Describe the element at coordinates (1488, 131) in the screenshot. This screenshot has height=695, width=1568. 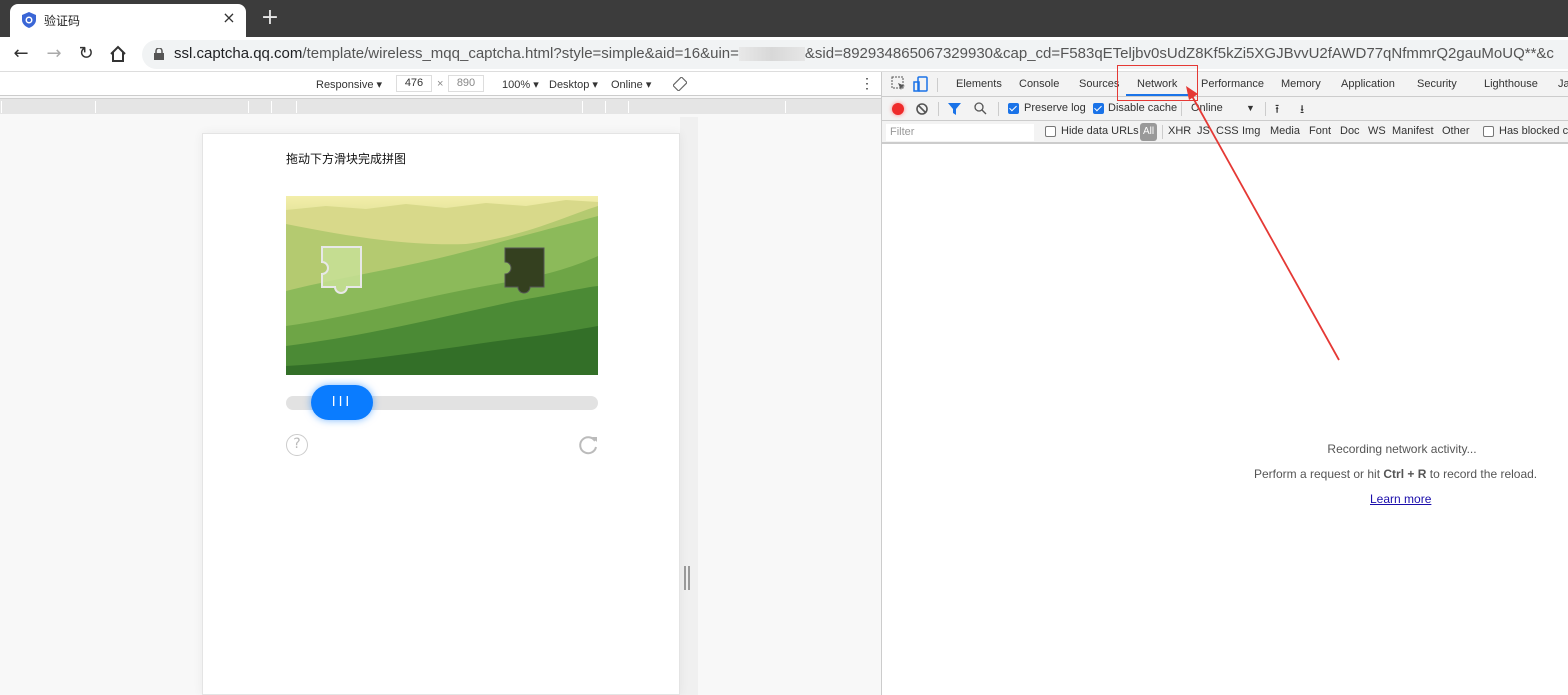
I see `has-blocked-cookies-checkbox` at that location.